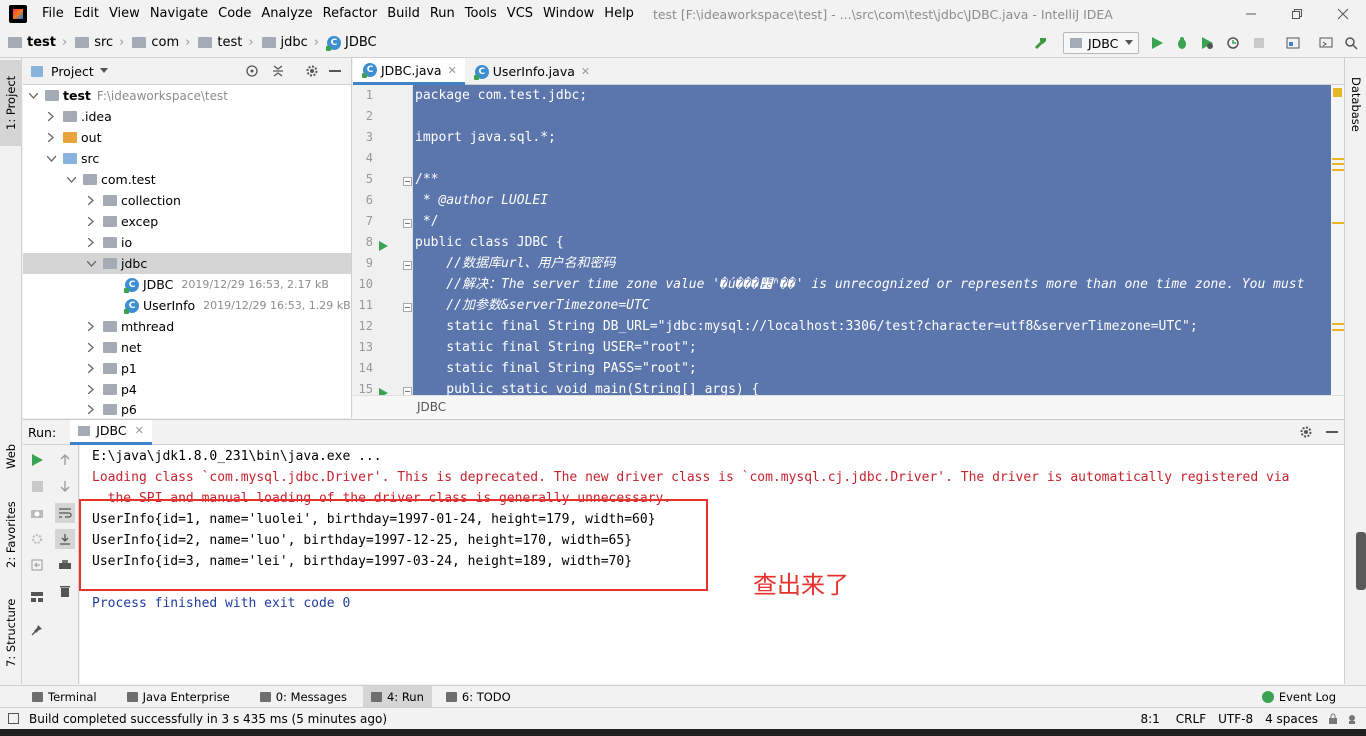  I want to click on favorites-tool-tab: 2: Favorites, so click(11, 535).